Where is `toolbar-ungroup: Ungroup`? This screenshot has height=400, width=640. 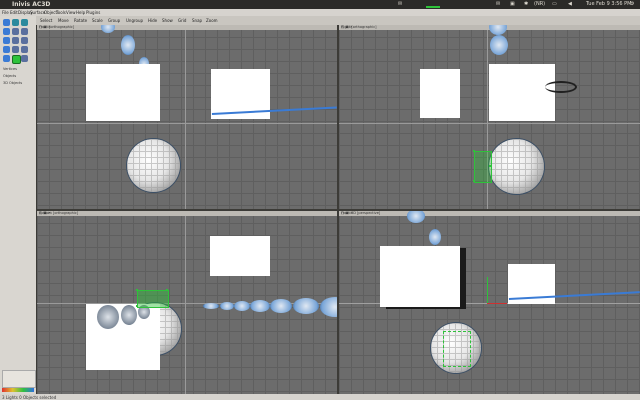
toolbar-ungroup: Ungroup is located at coordinates (134, 20).